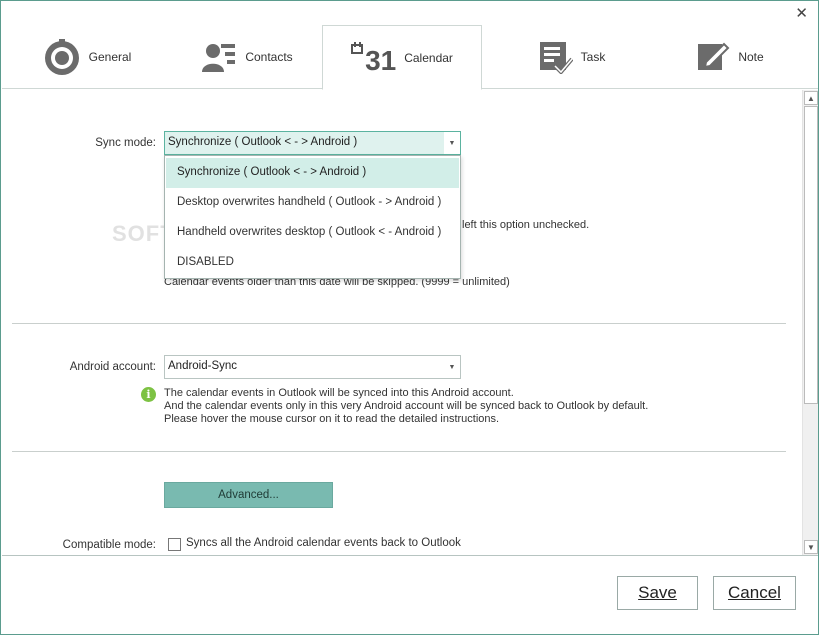  What do you see at coordinates (811, 255) in the screenshot?
I see `scrollbar-thumb` at bounding box center [811, 255].